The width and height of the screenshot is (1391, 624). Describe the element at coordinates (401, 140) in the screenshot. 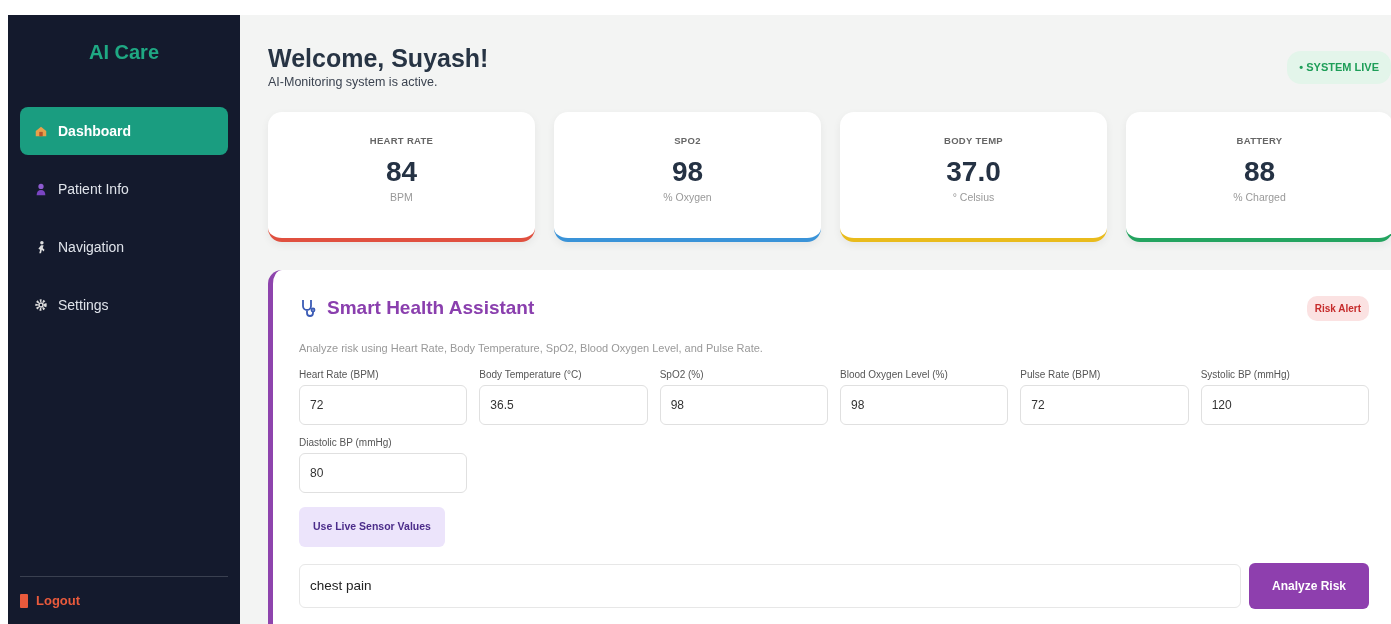

I see `stat-label: HEART RATE` at that location.